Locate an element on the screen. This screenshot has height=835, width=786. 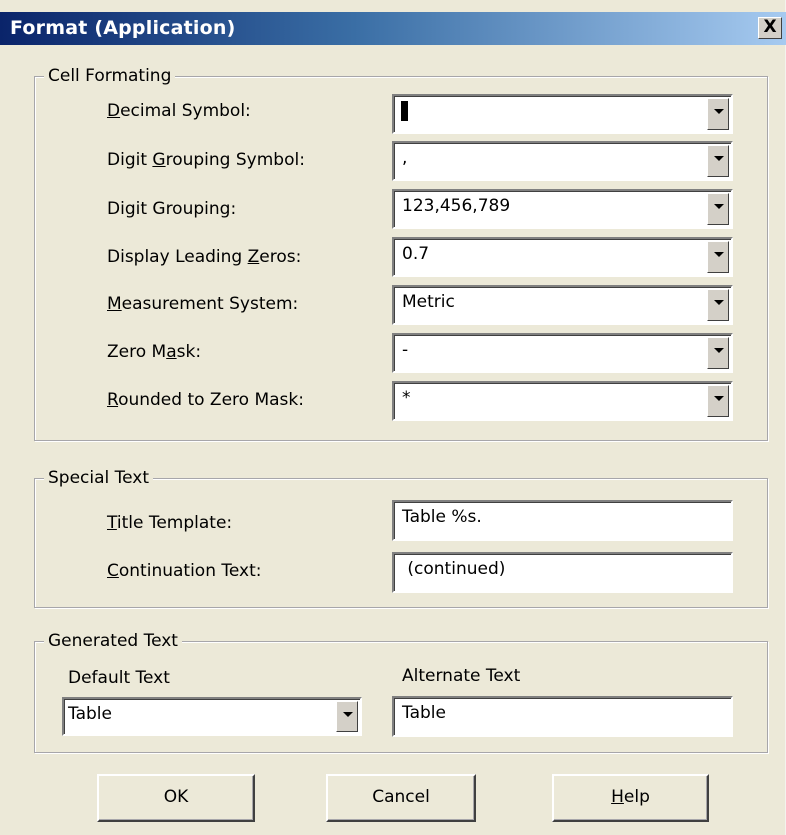
close-button: X is located at coordinates (770, 28).